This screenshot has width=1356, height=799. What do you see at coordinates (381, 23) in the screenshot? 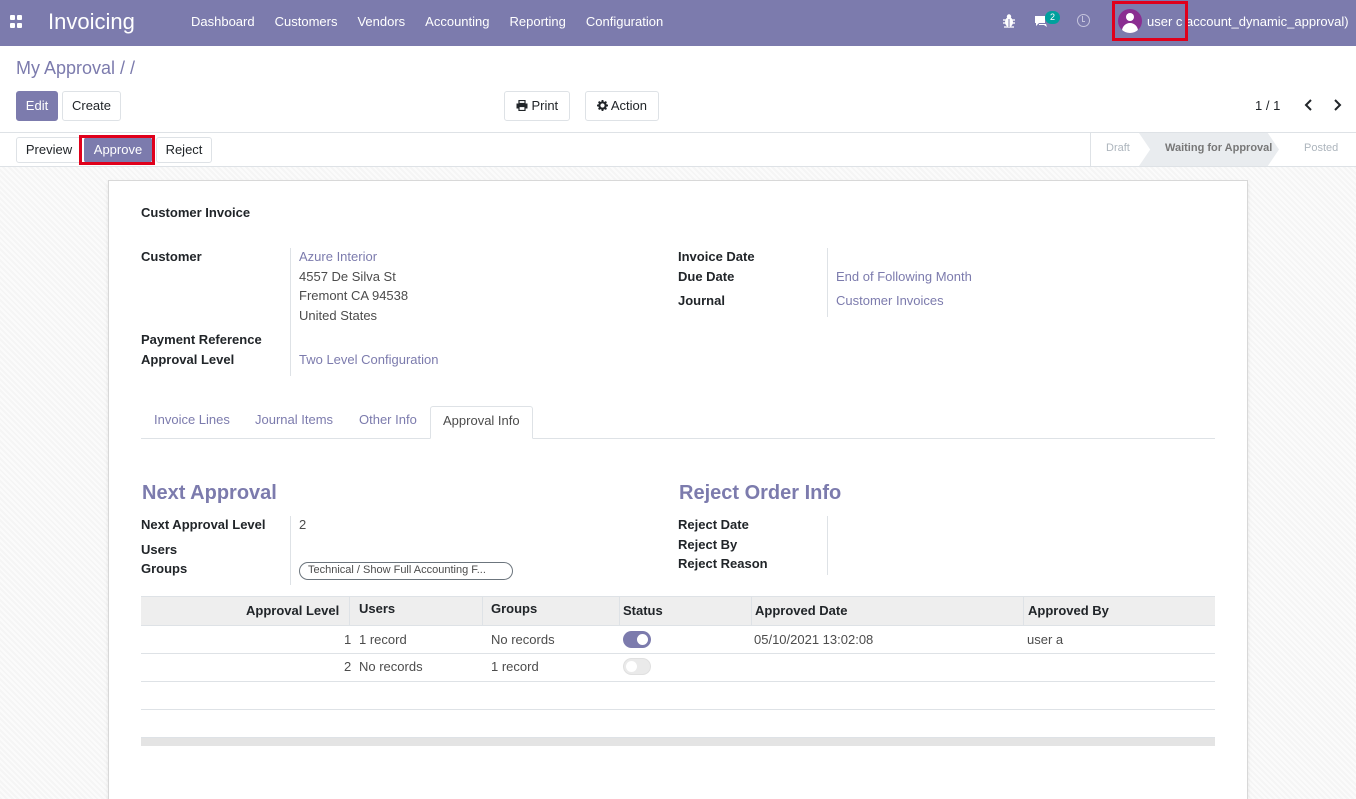
I see `menu-vendors: Vendors` at bounding box center [381, 23].